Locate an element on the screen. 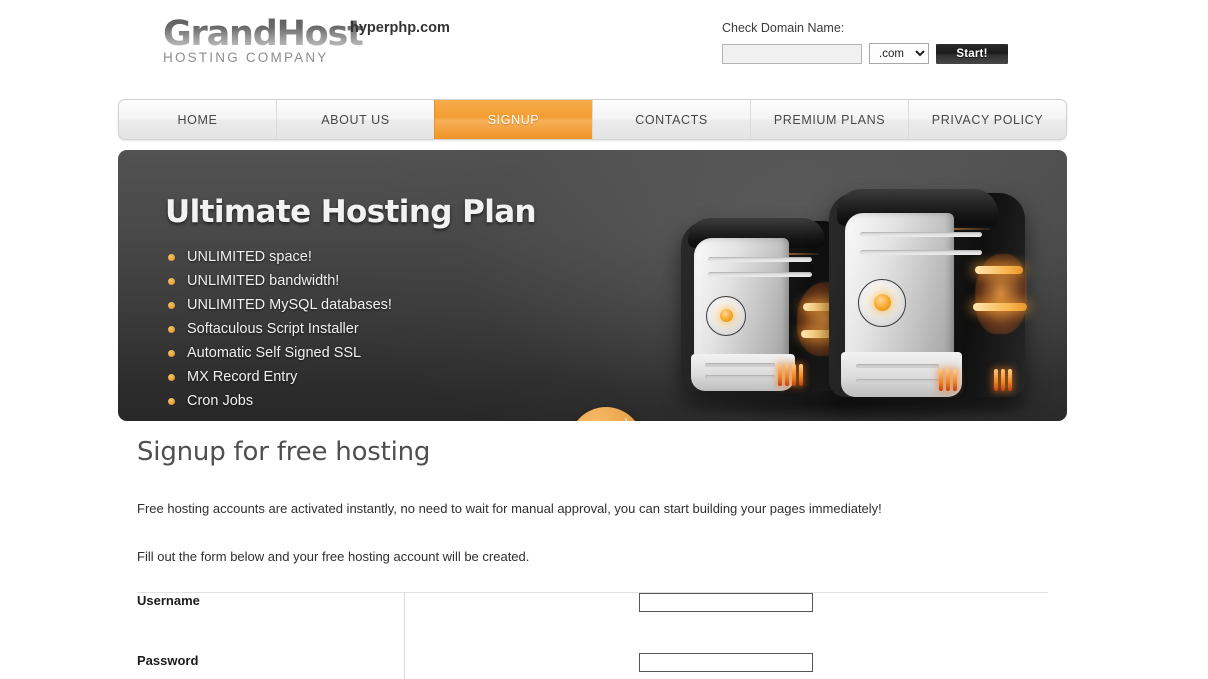 The width and height of the screenshot is (1208, 679). banner-feature-item: Cron Jobs is located at coordinates (278, 401).